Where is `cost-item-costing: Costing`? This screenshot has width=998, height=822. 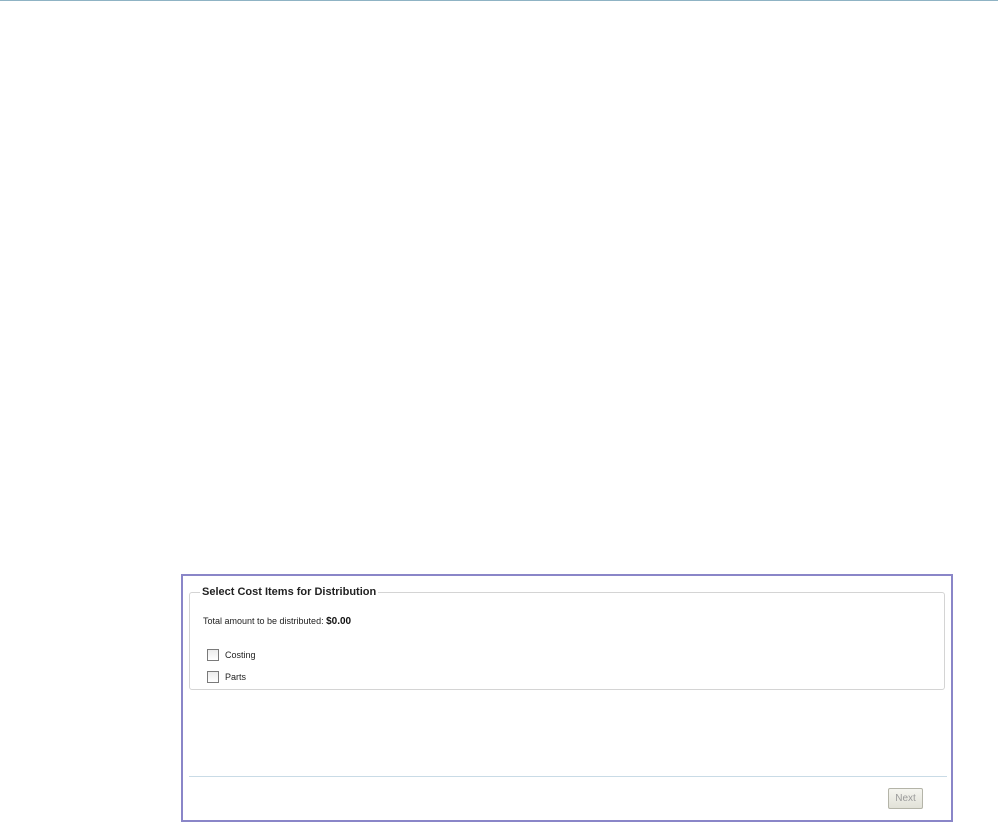 cost-item-costing: Costing is located at coordinates (231, 655).